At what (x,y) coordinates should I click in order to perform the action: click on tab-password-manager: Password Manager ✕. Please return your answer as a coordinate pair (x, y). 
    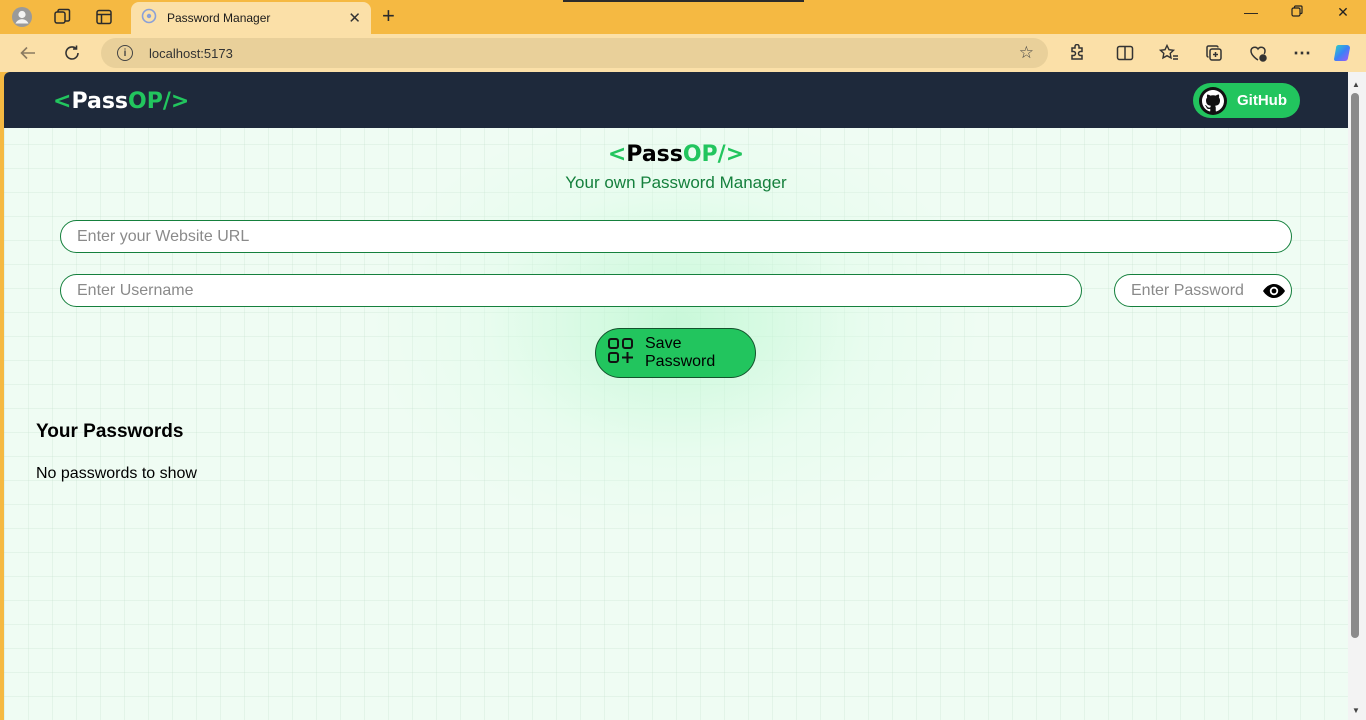
    Looking at the image, I should click on (251, 18).